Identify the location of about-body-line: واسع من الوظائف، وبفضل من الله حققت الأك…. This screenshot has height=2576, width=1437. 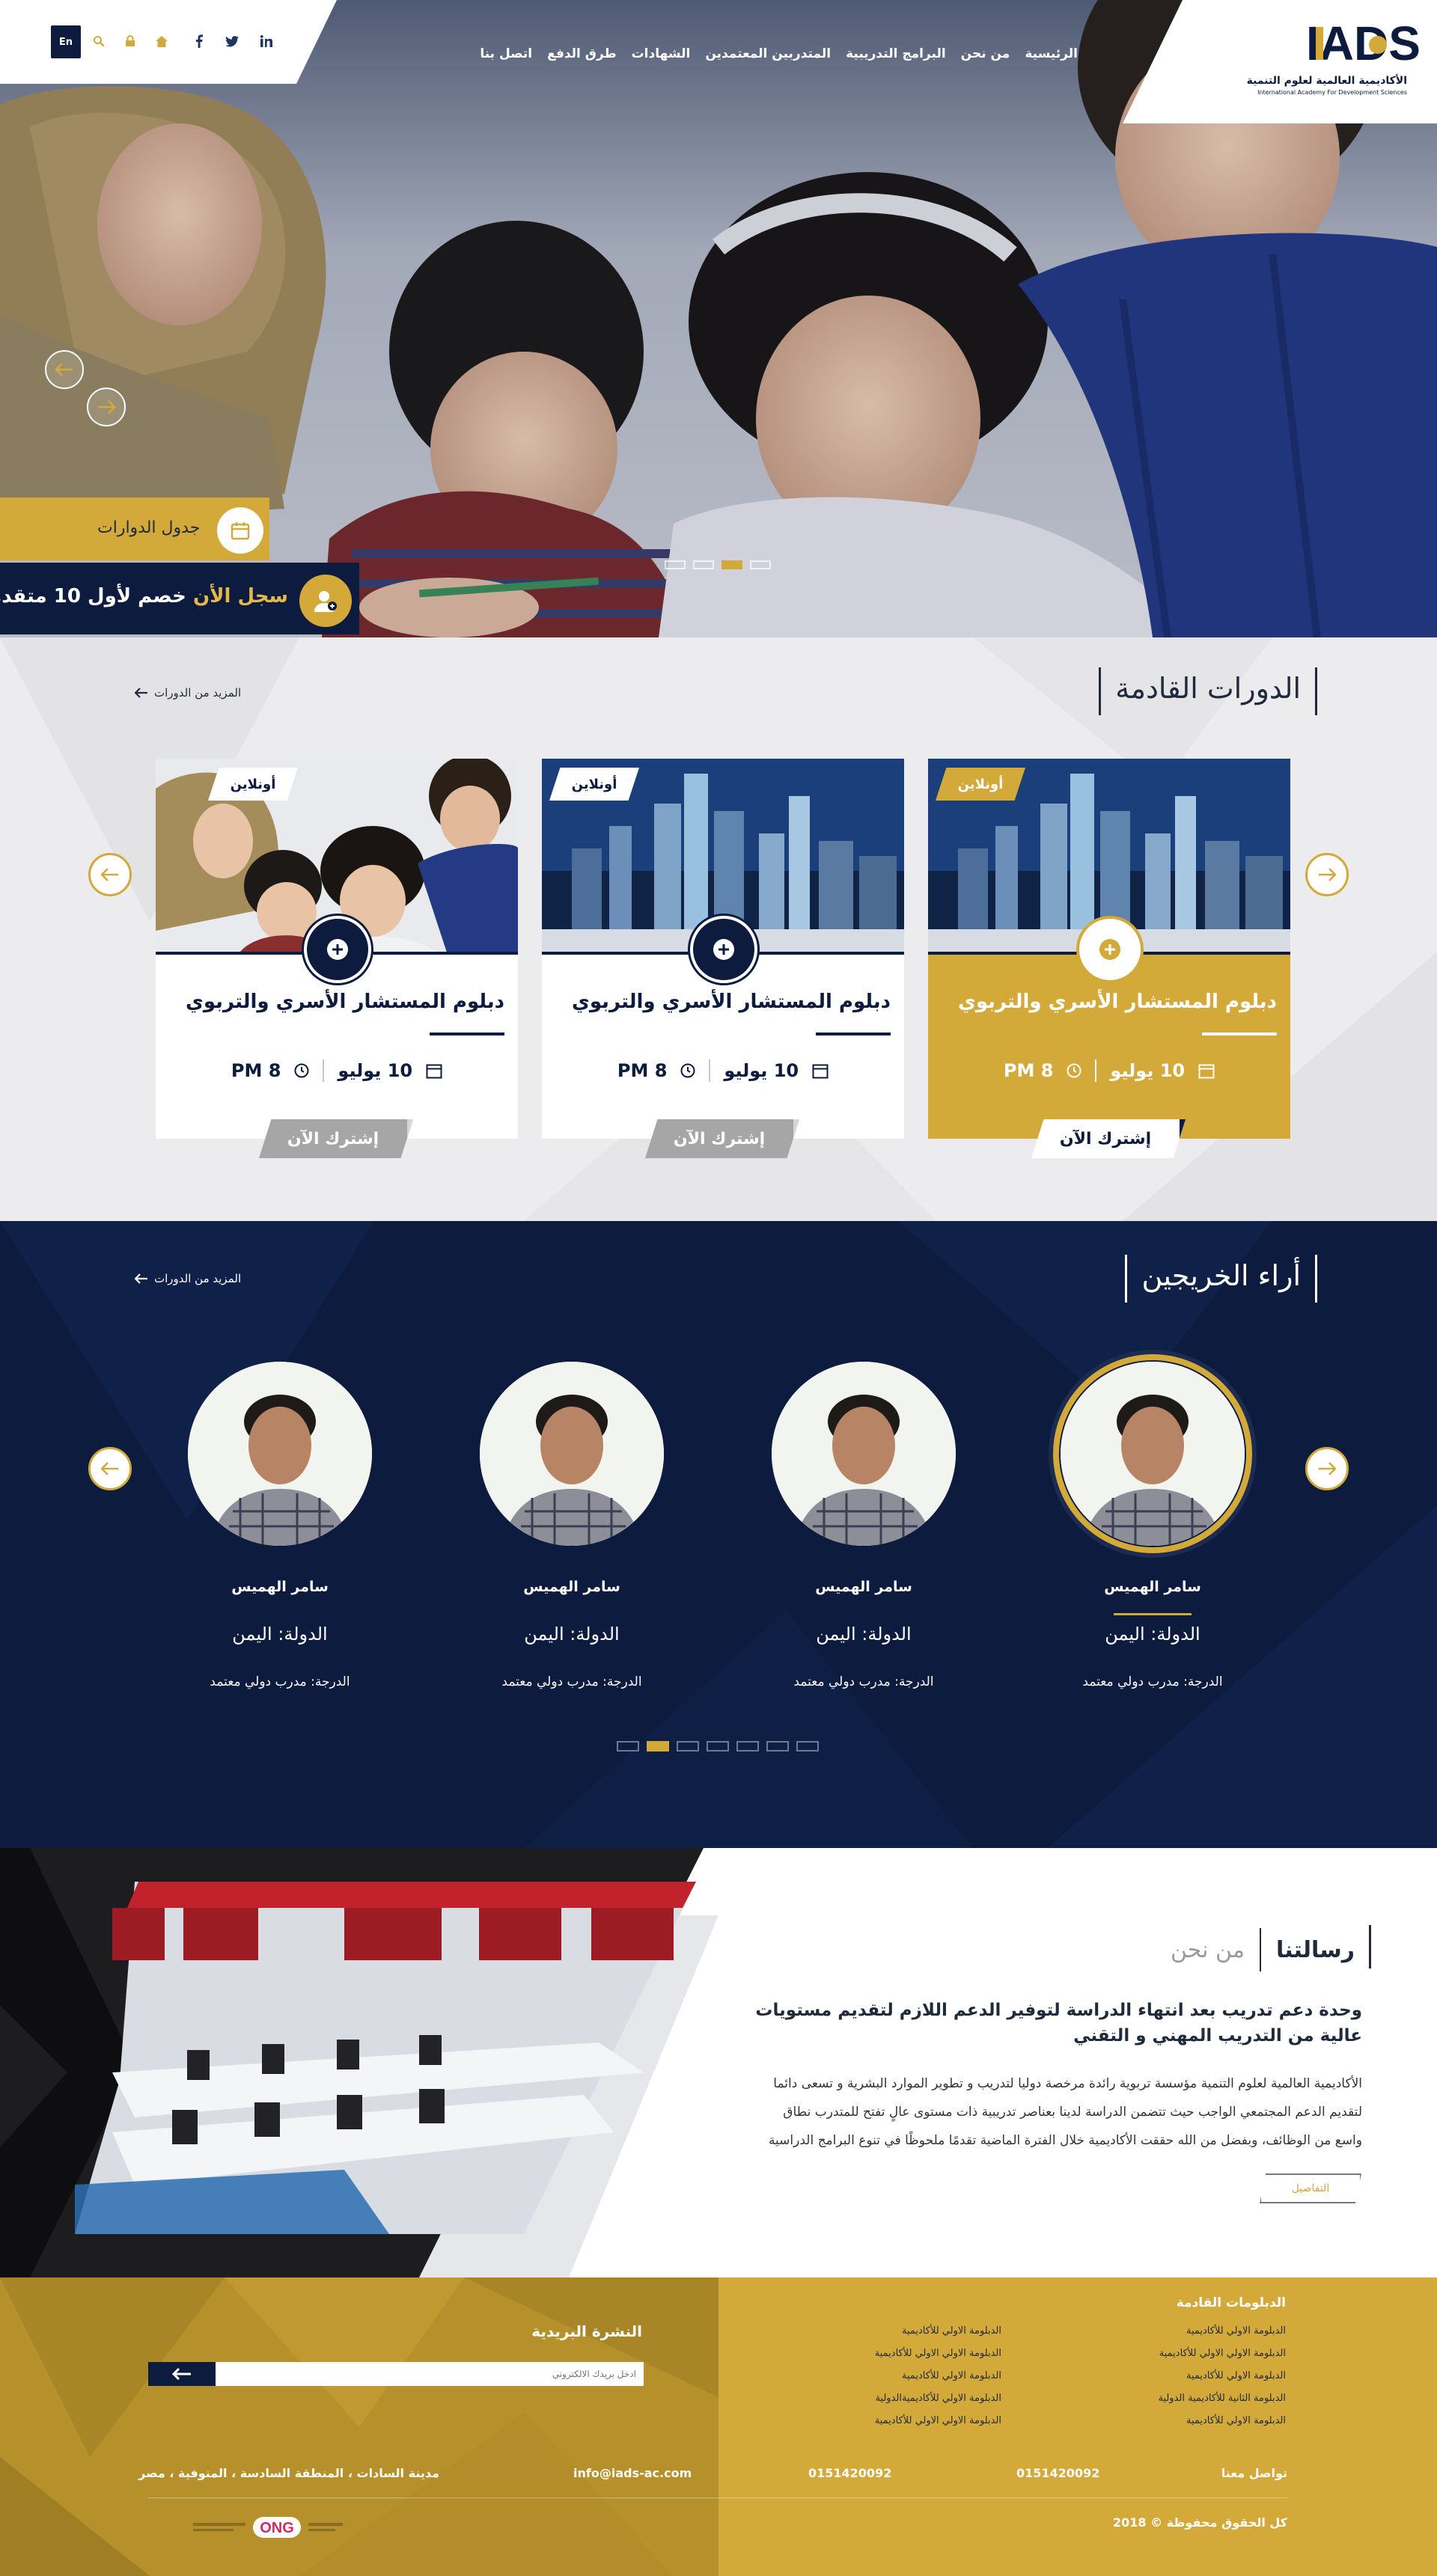
(1065, 2140).